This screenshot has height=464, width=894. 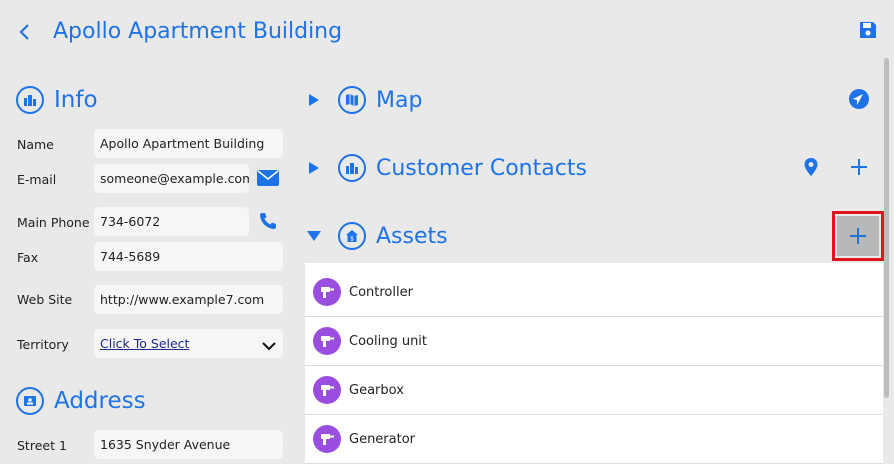 I want to click on back-button, so click(x=24, y=32).